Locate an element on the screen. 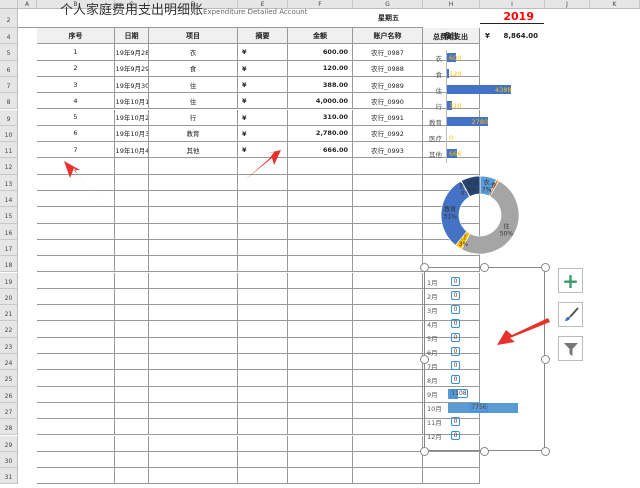  red-arrow-amount is located at coordinates (263, 165).